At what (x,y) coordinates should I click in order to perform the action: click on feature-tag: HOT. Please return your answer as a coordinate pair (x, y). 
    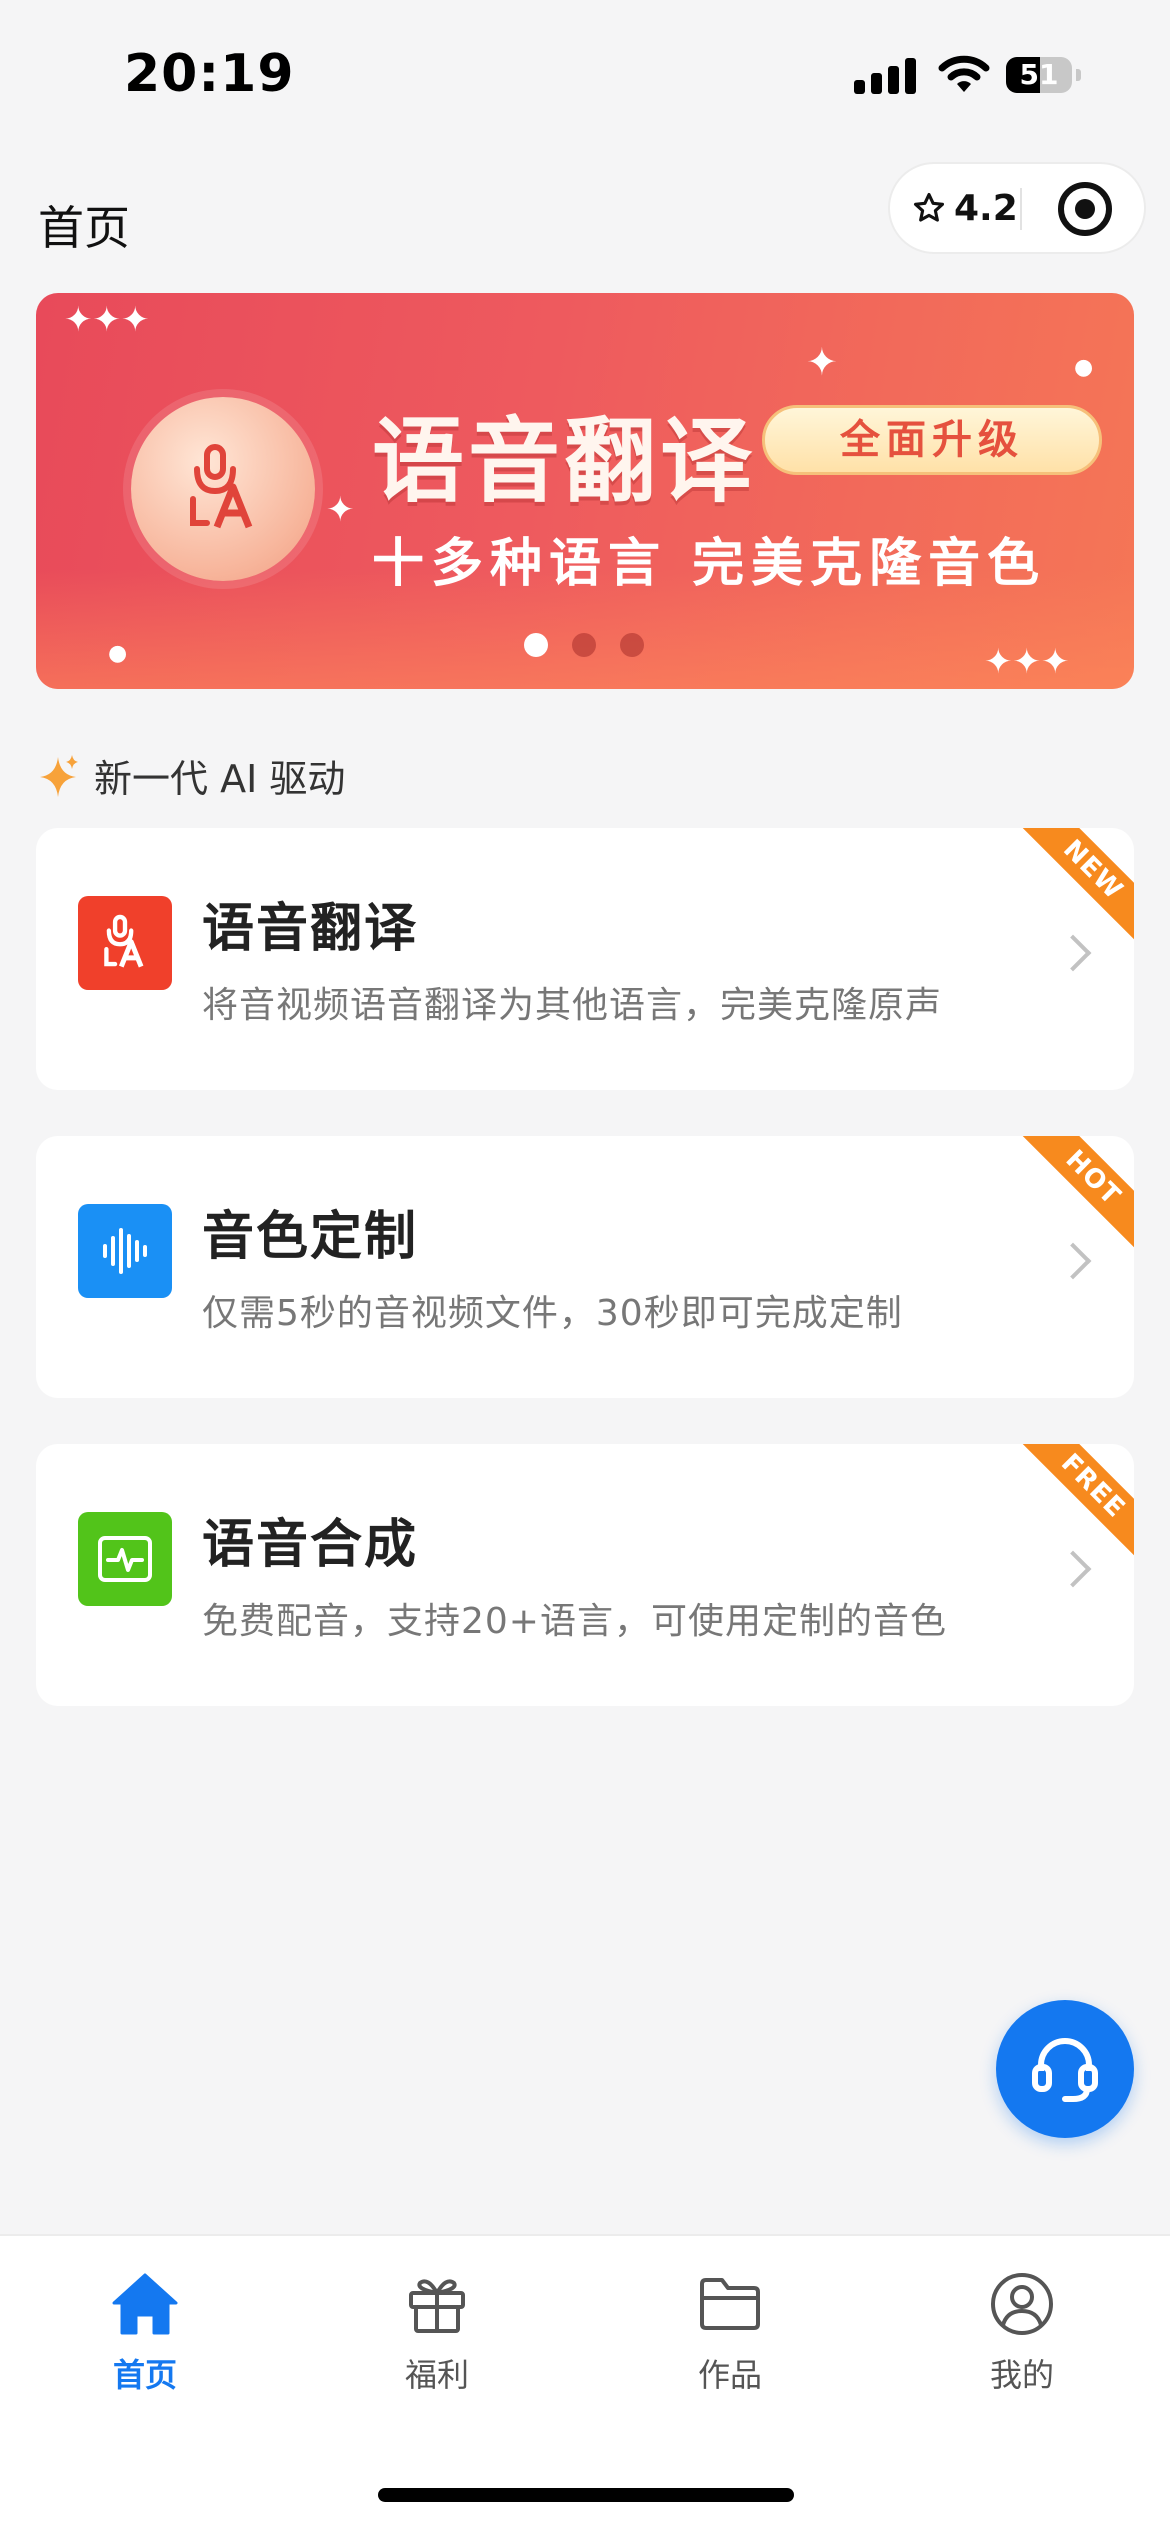
    Looking at the image, I should click on (1076, 1194).